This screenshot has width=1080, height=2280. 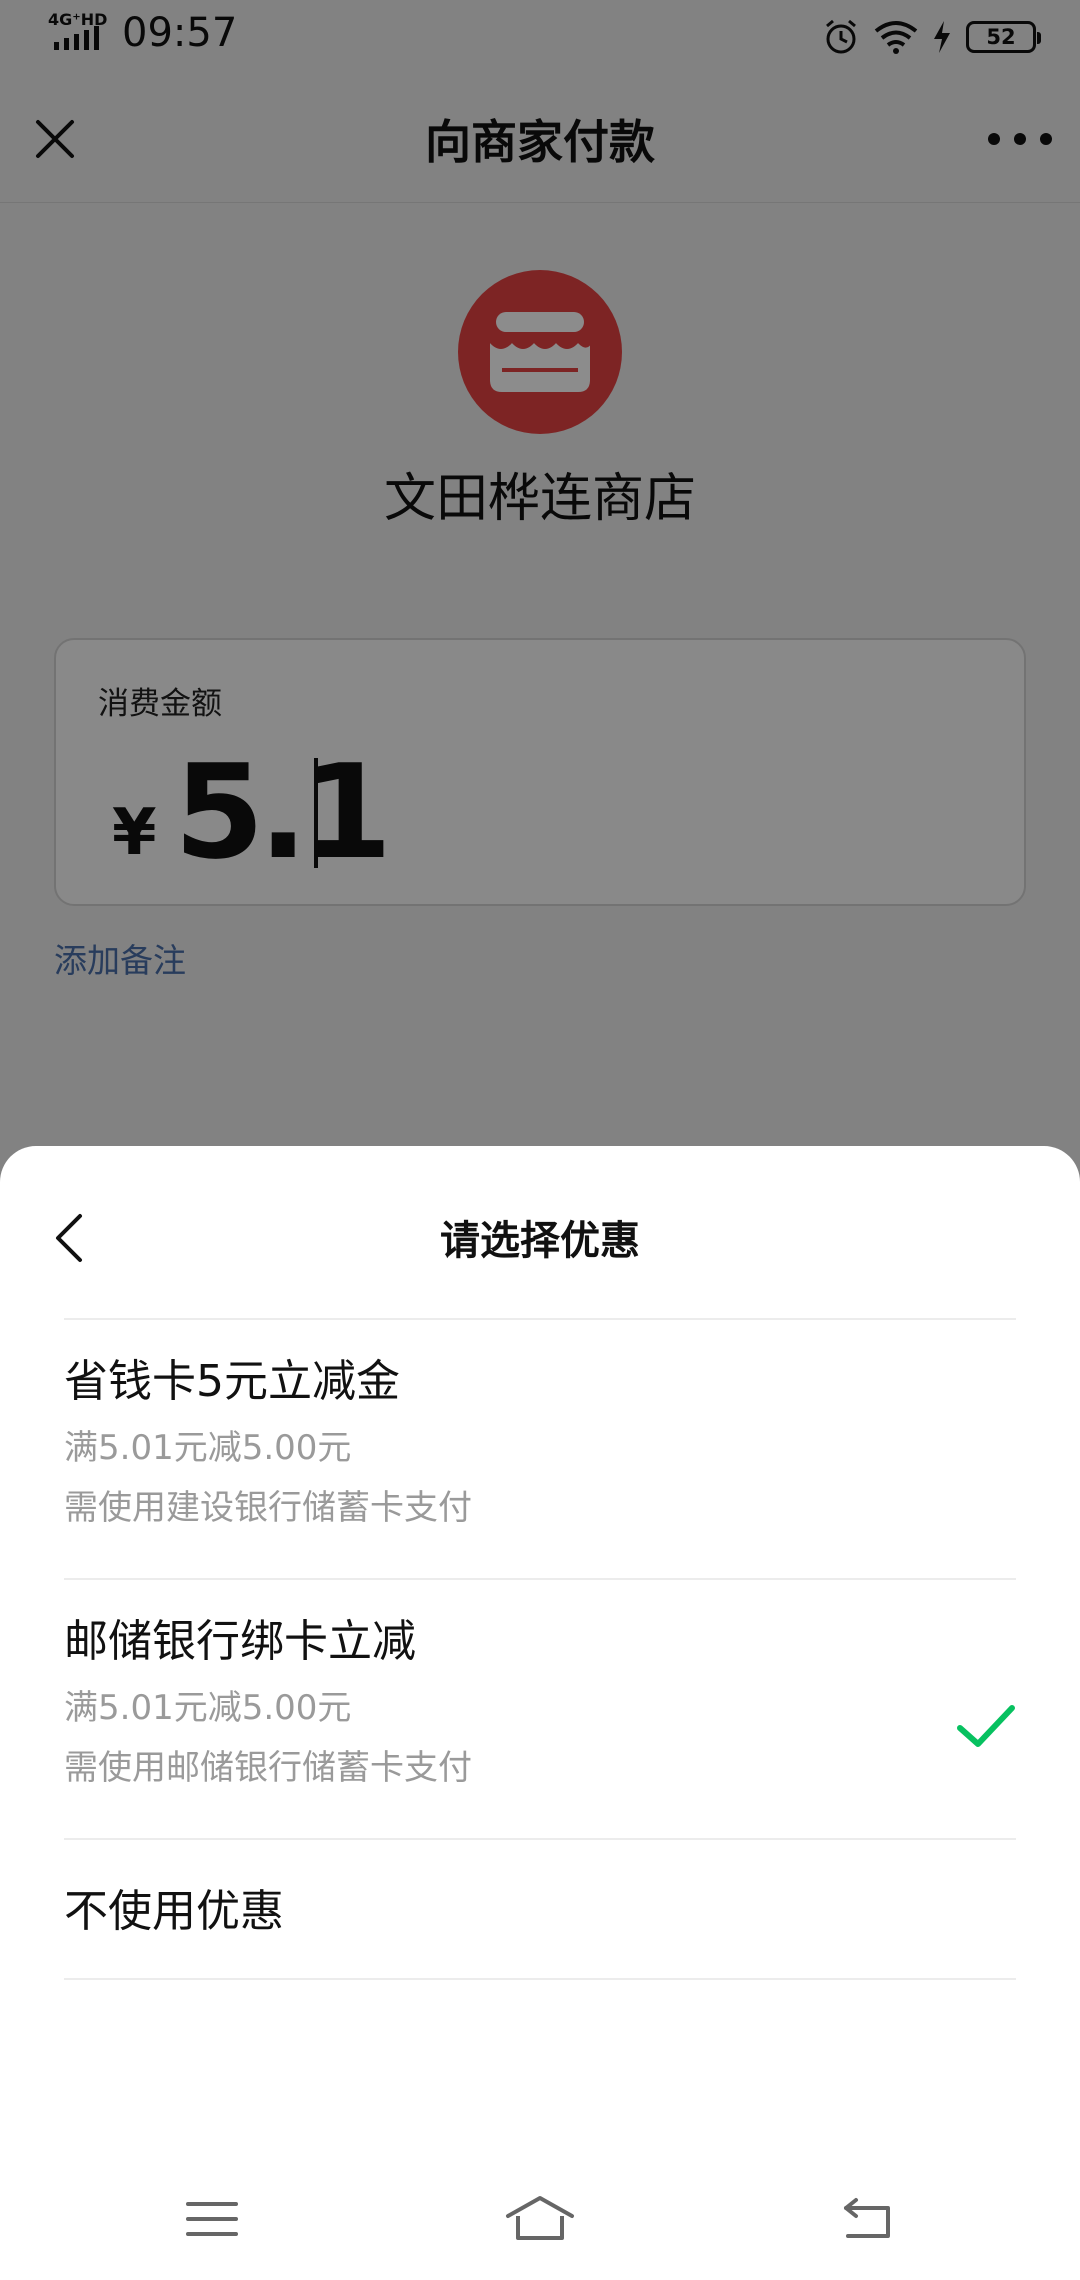 What do you see at coordinates (986, 1726) in the screenshot?
I see `checkmark-icon` at bounding box center [986, 1726].